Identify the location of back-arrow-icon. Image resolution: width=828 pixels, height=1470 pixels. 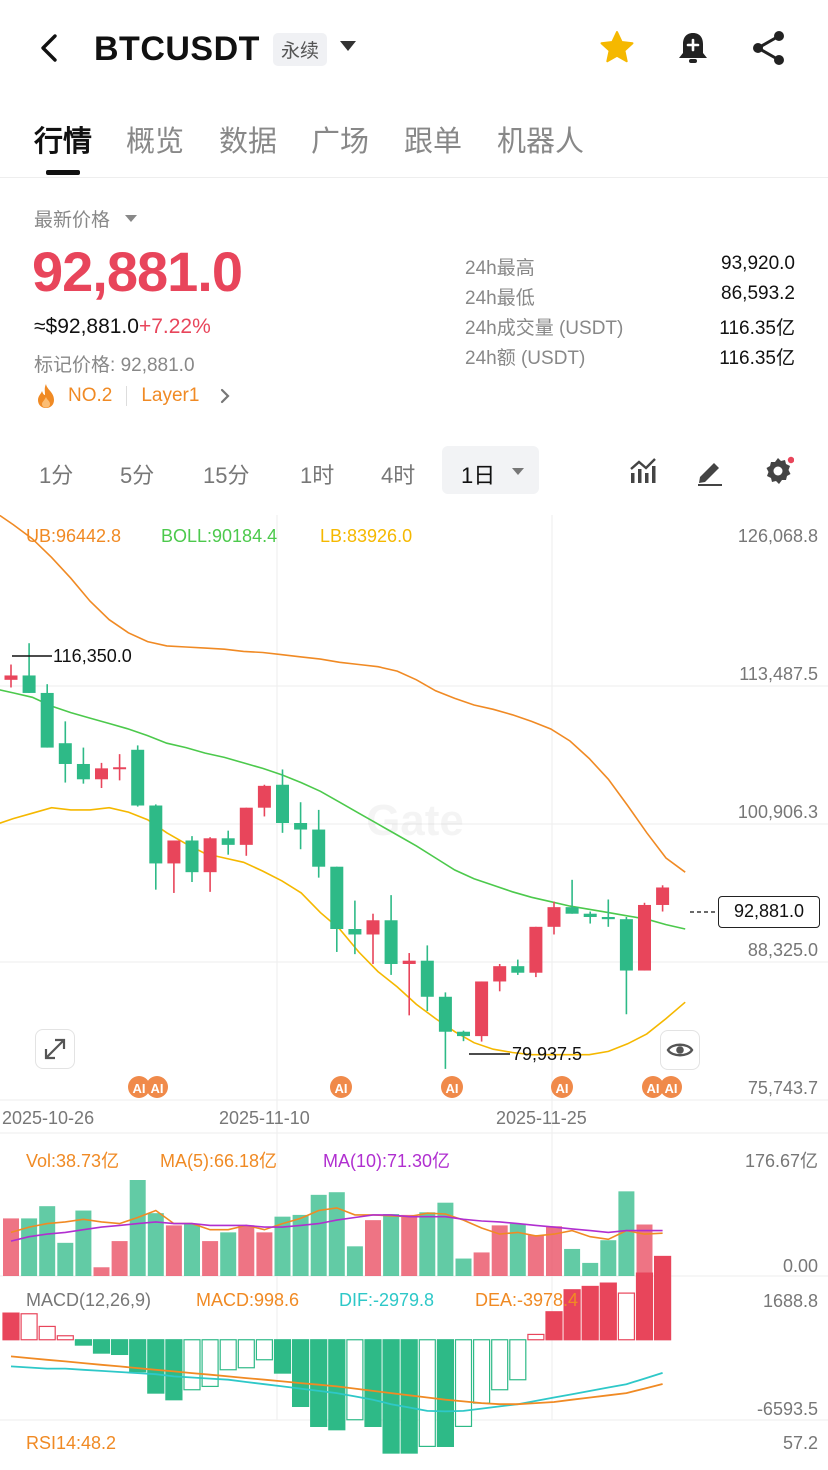
(50, 48).